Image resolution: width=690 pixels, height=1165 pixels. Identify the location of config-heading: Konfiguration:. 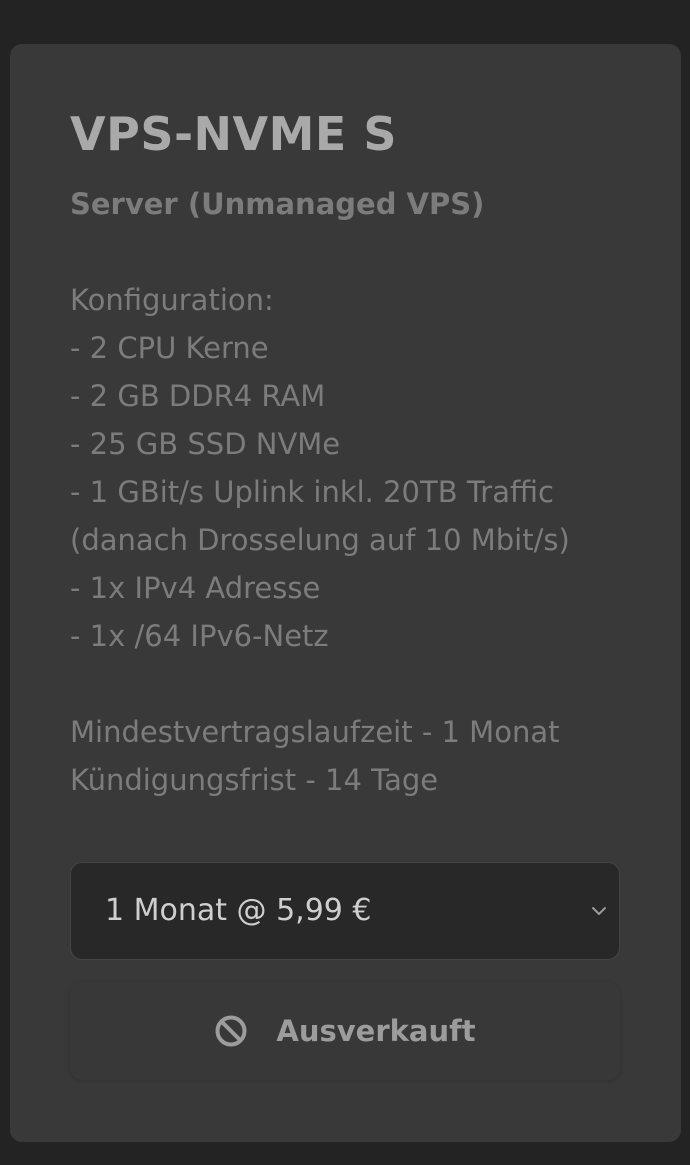
(172, 300).